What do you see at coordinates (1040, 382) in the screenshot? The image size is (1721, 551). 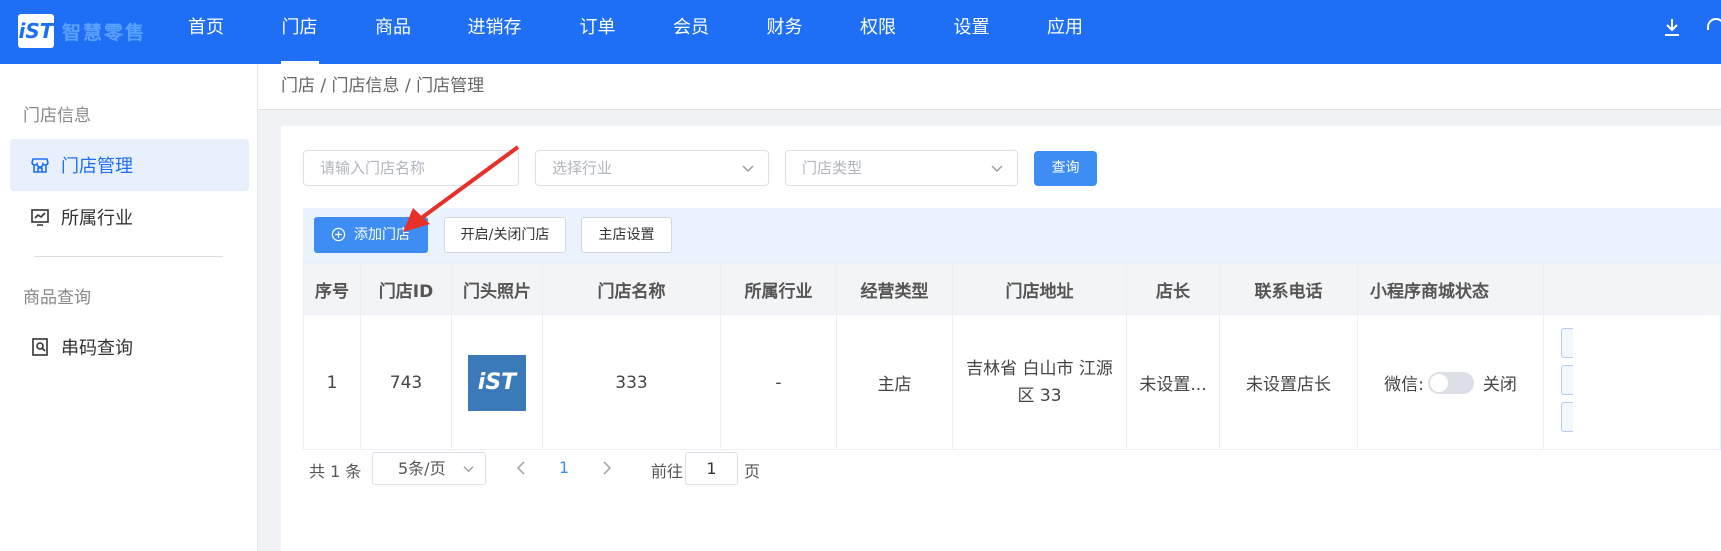 I see `cell-address: 吉林省 白山市 江源区 33` at bounding box center [1040, 382].